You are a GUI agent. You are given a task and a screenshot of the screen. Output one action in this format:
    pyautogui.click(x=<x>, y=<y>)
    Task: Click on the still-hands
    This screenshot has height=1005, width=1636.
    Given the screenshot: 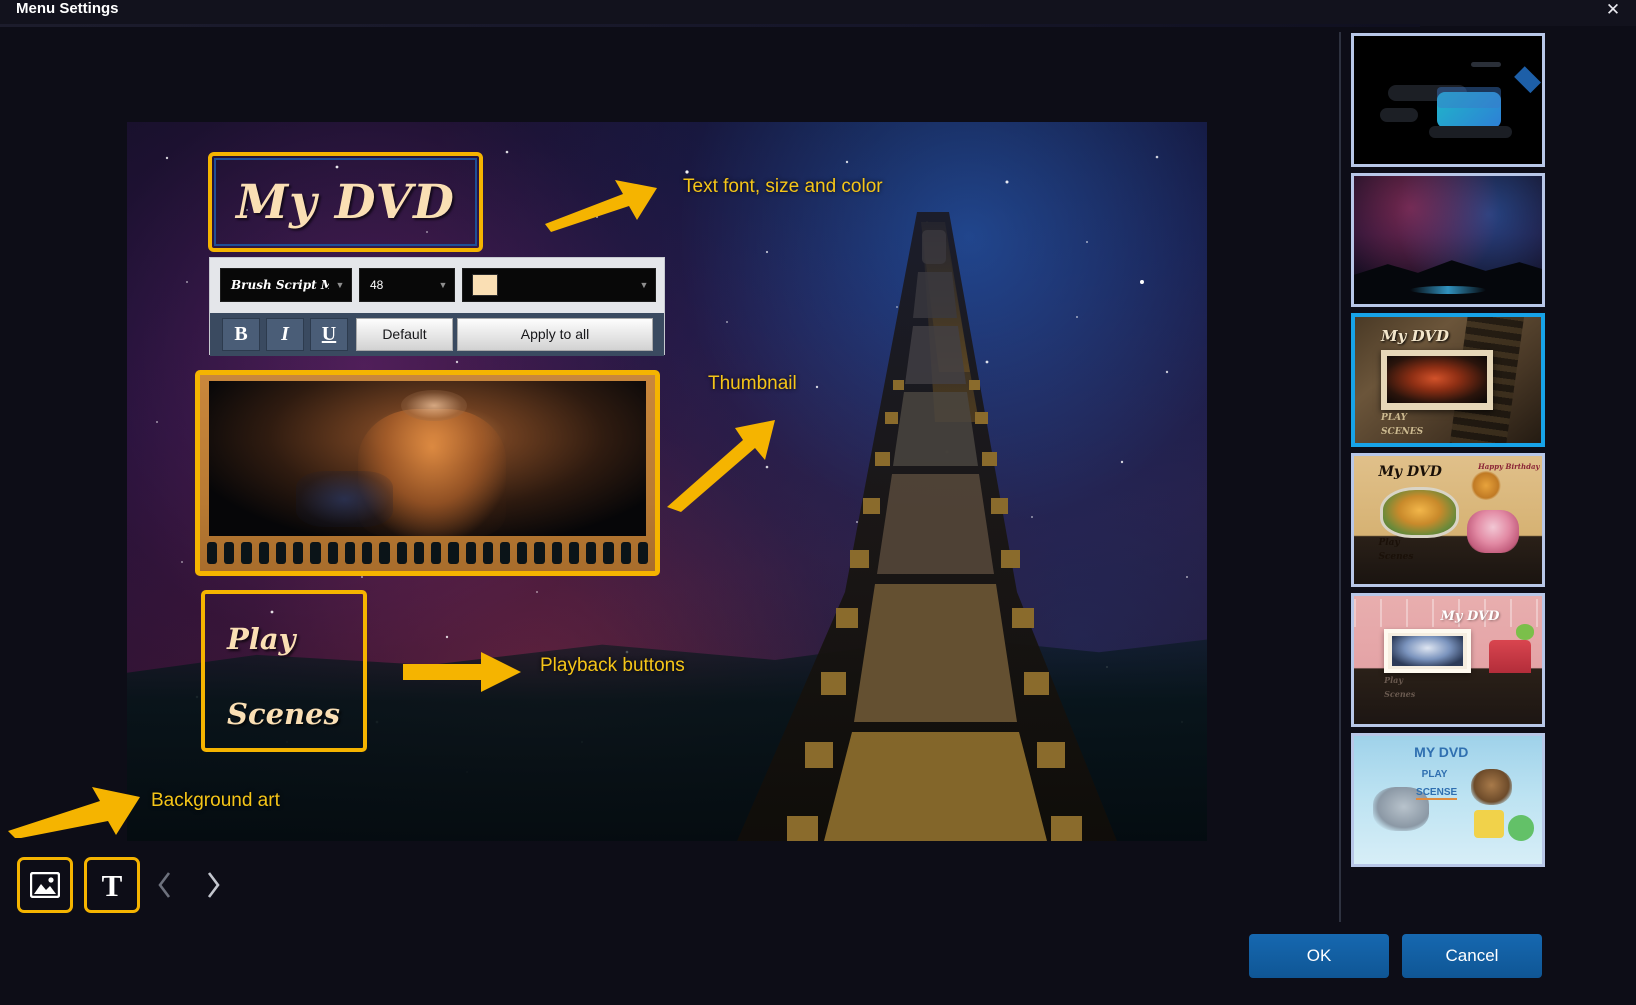 What is the action you would take?
    pyautogui.click(x=434, y=406)
    